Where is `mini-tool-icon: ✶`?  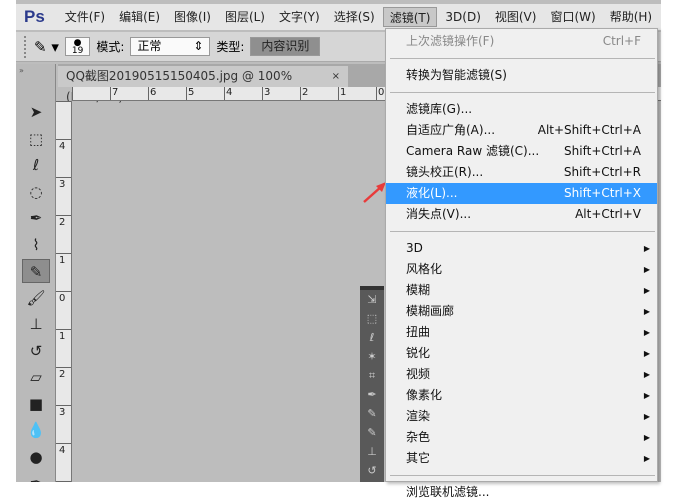
mini-tool-icon: ✶ is located at coordinates (372, 356).